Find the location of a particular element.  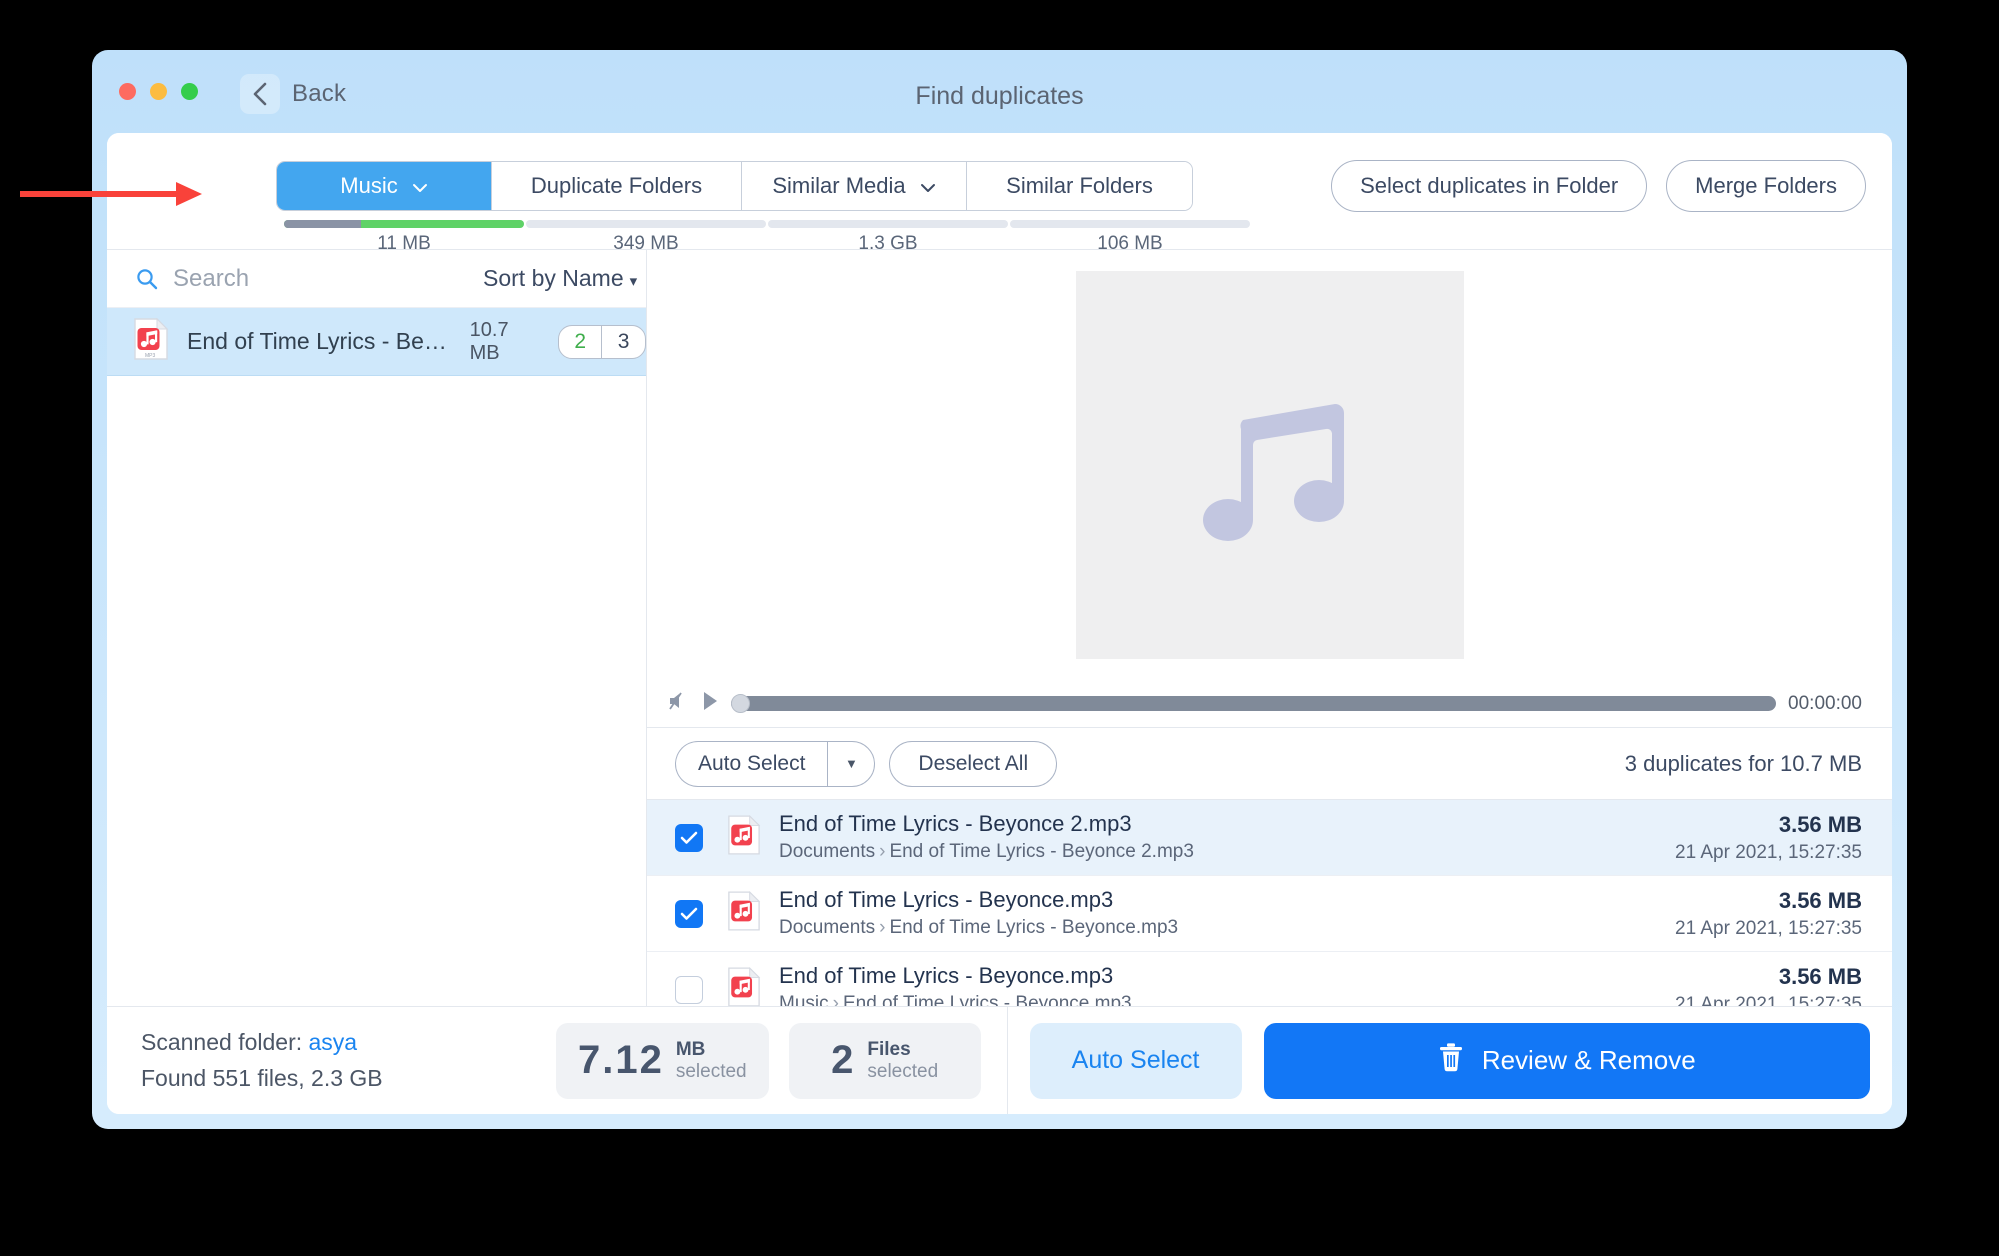

list-item: MP3 End of Time Lyrics - Be… 10.7 MB 2 3 is located at coordinates (376, 342).